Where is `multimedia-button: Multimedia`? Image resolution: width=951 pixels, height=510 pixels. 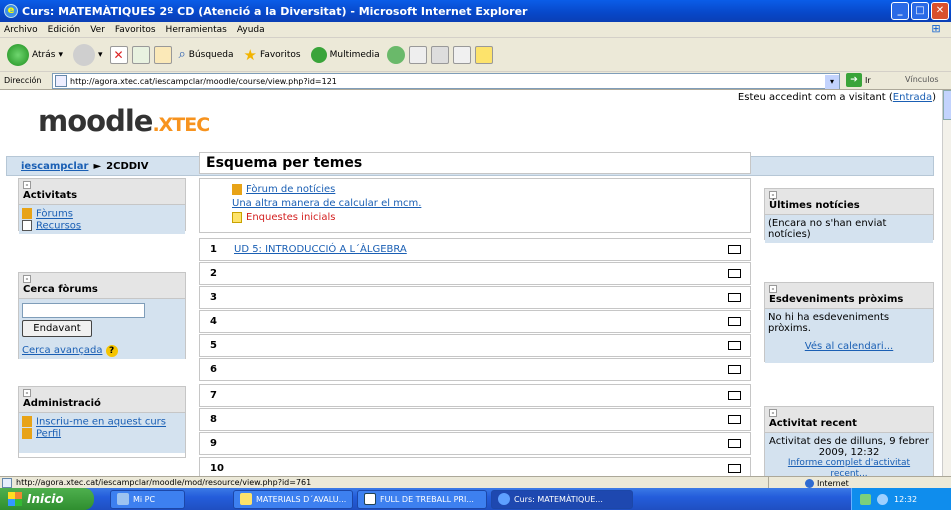
multimedia-button: Multimedia is located at coordinates (345, 54).